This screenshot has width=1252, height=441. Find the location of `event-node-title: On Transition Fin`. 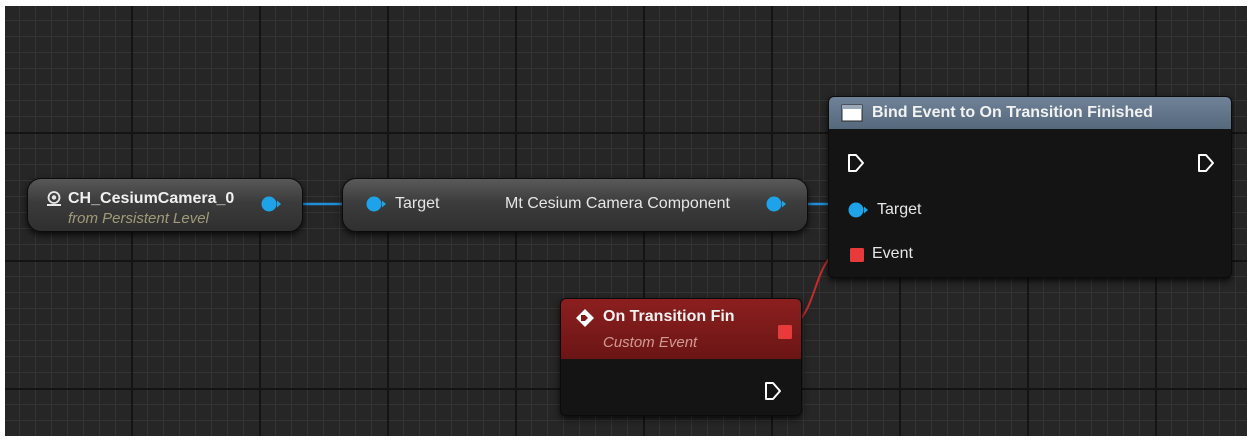

event-node-title: On Transition Fin is located at coordinates (669, 316).